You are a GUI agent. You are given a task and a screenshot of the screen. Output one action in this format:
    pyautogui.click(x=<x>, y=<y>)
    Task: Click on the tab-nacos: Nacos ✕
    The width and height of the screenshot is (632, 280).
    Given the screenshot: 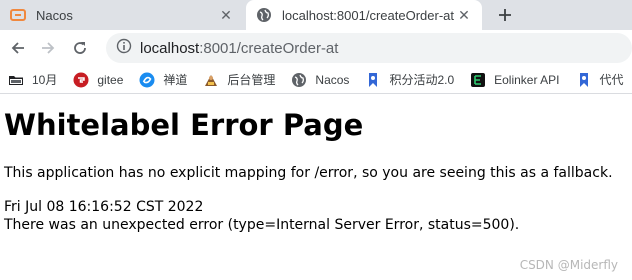 What is the action you would take?
    pyautogui.click(x=122, y=15)
    